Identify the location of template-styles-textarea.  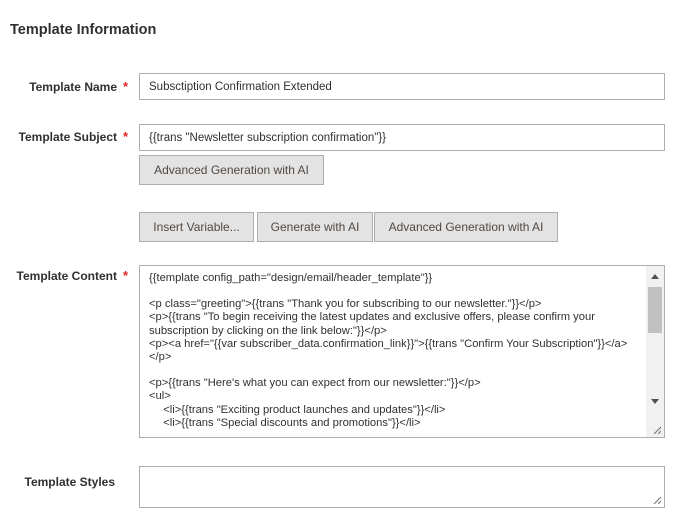
(402, 487).